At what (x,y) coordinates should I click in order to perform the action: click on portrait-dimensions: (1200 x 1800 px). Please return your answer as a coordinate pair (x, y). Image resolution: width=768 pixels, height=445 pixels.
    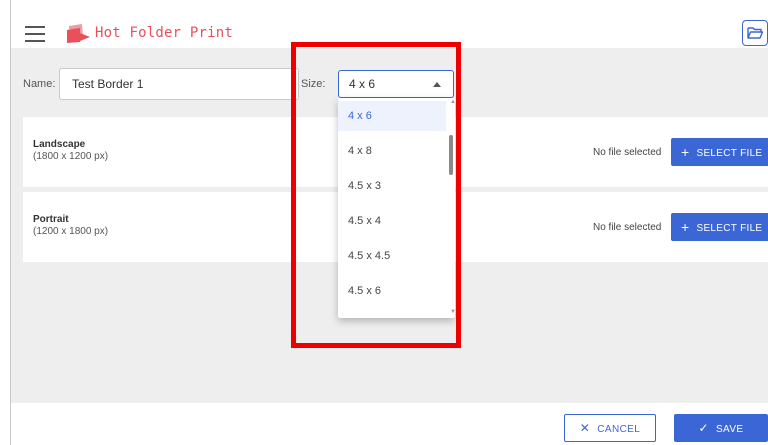
    Looking at the image, I should click on (71, 231).